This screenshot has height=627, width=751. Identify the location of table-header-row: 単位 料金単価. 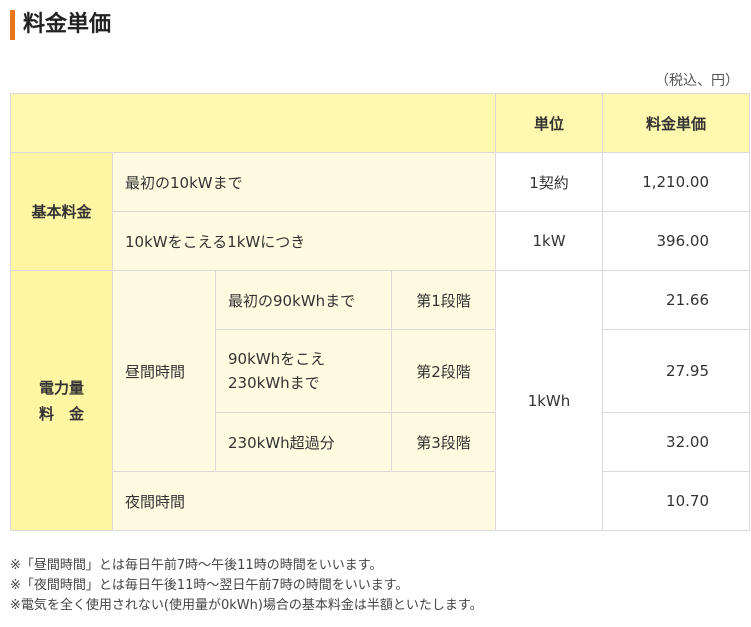
(380, 123).